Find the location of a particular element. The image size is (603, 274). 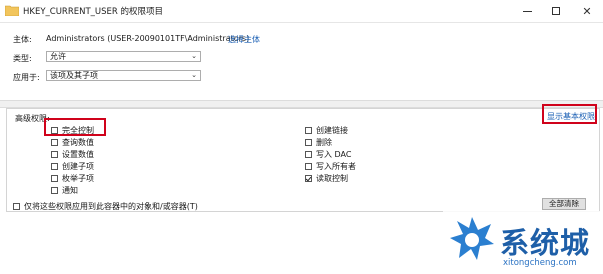

applies-to-select: 该项及其子项 ⌄ is located at coordinates (123, 75).